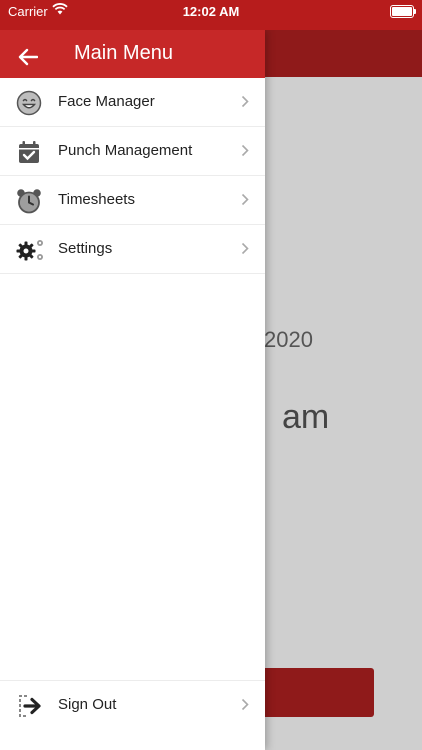 Image resolution: width=422 pixels, height=750 pixels. I want to click on menu-item-face-manager: Face Manager, so click(132, 102).